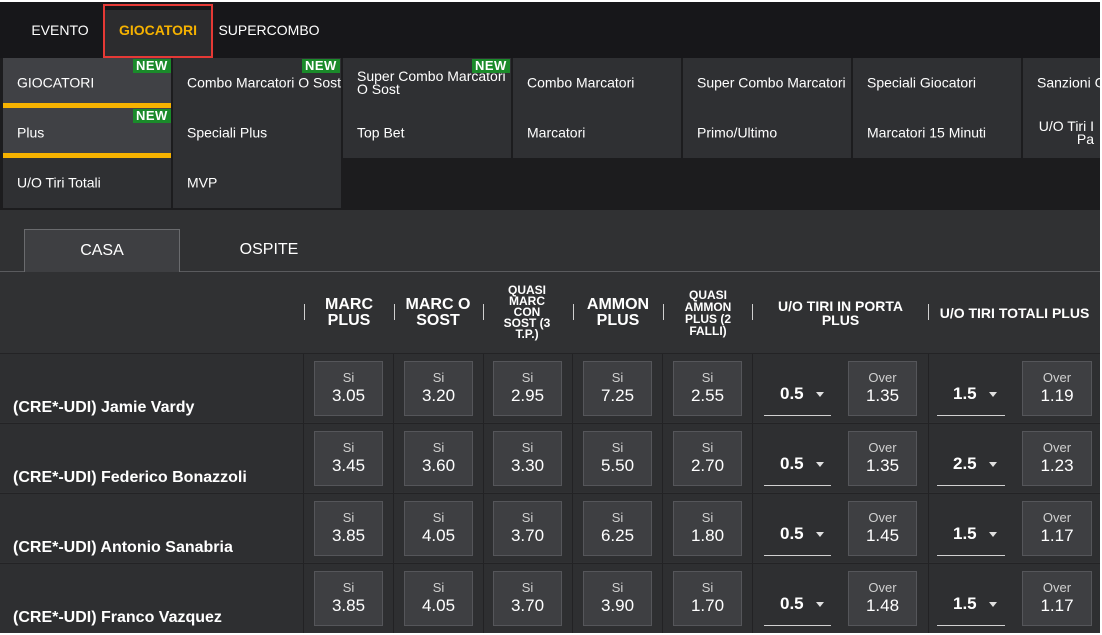  I want to click on porta-over-button: Over 1.48, so click(882, 598).